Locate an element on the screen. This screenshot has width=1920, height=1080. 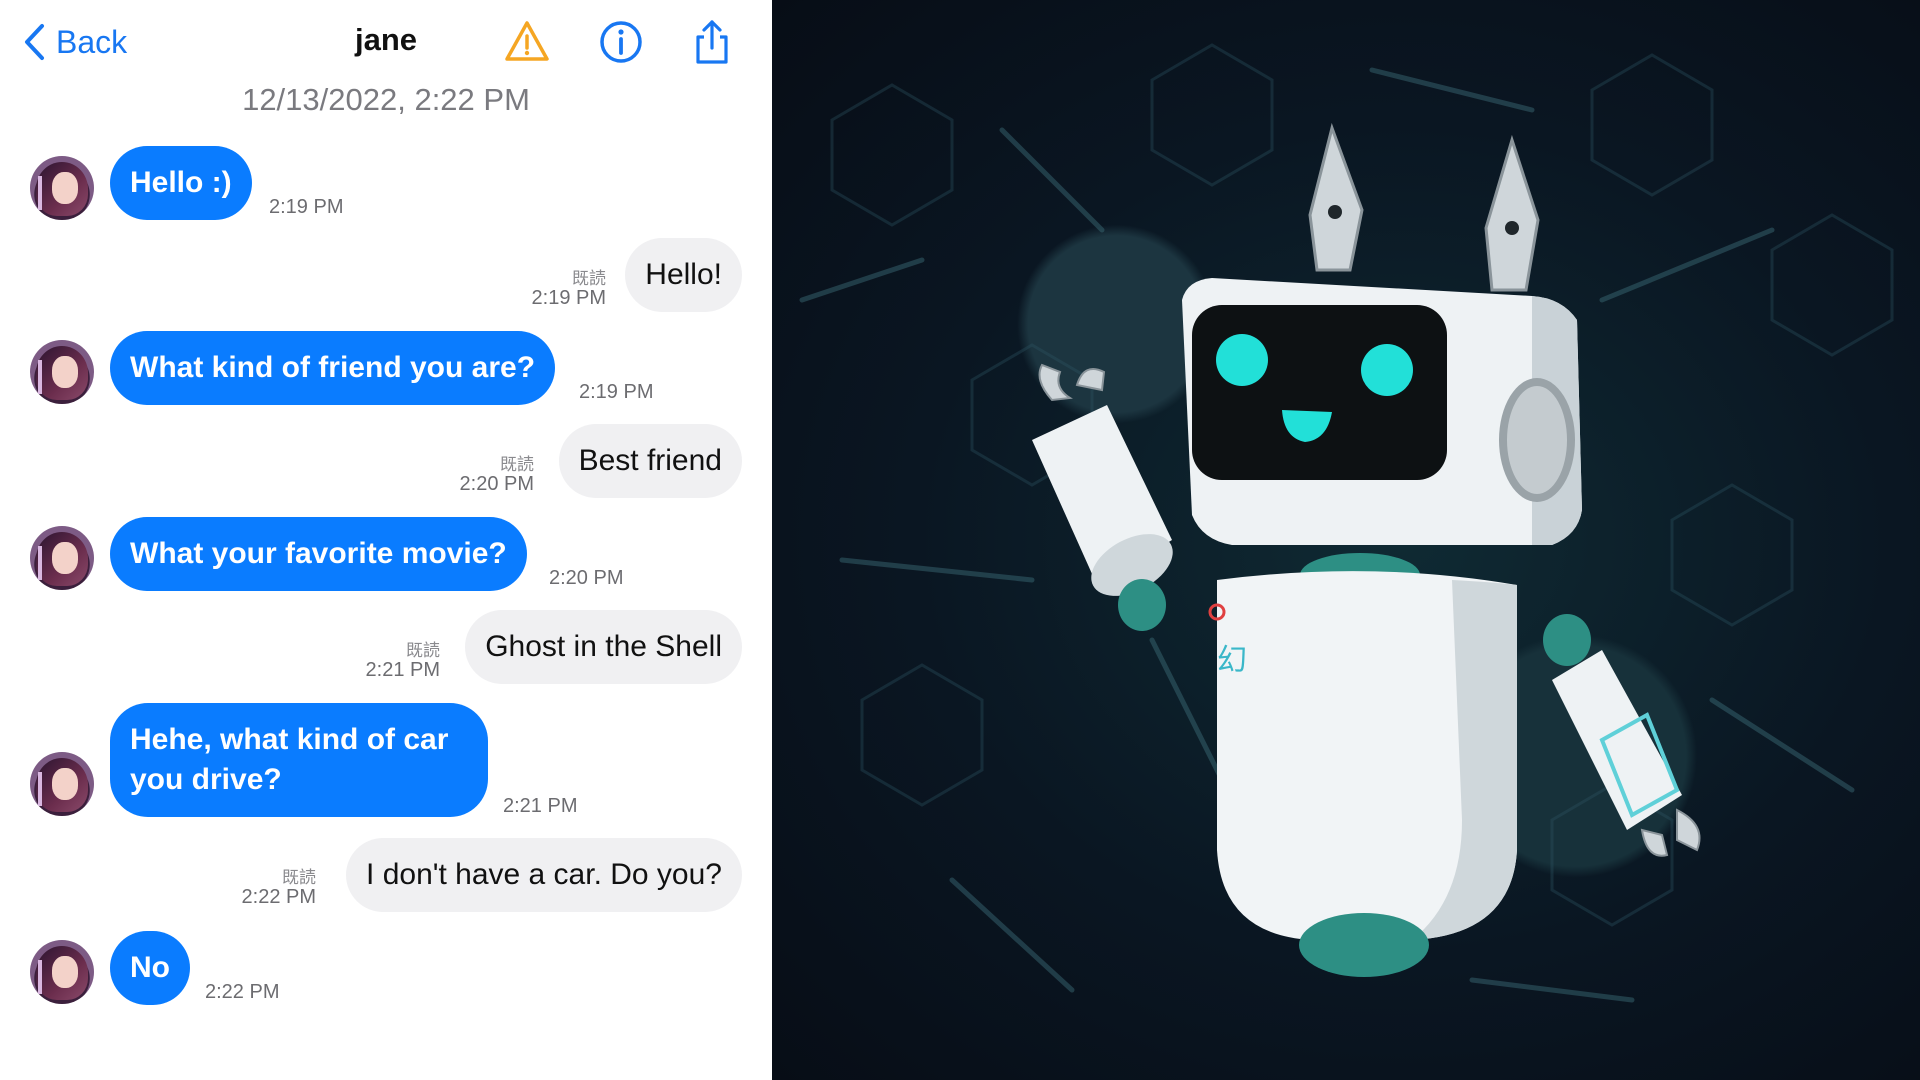
outgoing-message: Hello! is located at coordinates (683, 275).